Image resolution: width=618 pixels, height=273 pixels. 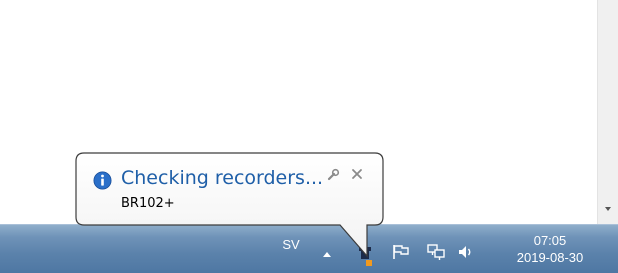 What do you see at coordinates (357, 174) in the screenshot?
I see `close-icon` at bounding box center [357, 174].